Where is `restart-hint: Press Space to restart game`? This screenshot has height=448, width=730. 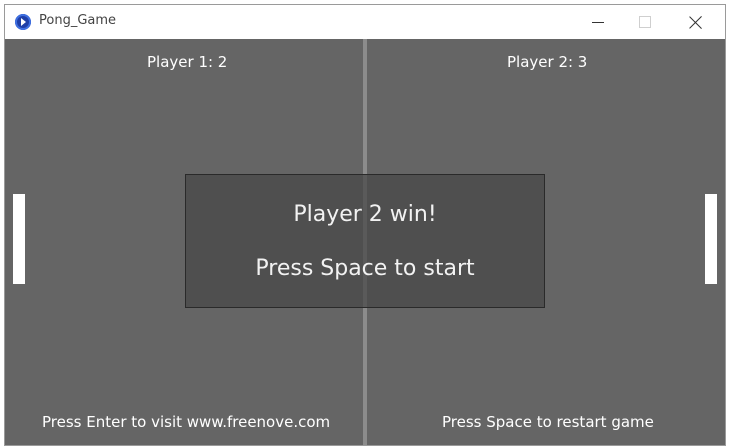 restart-hint: Press Space to restart game is located at coordinates (548, 422).